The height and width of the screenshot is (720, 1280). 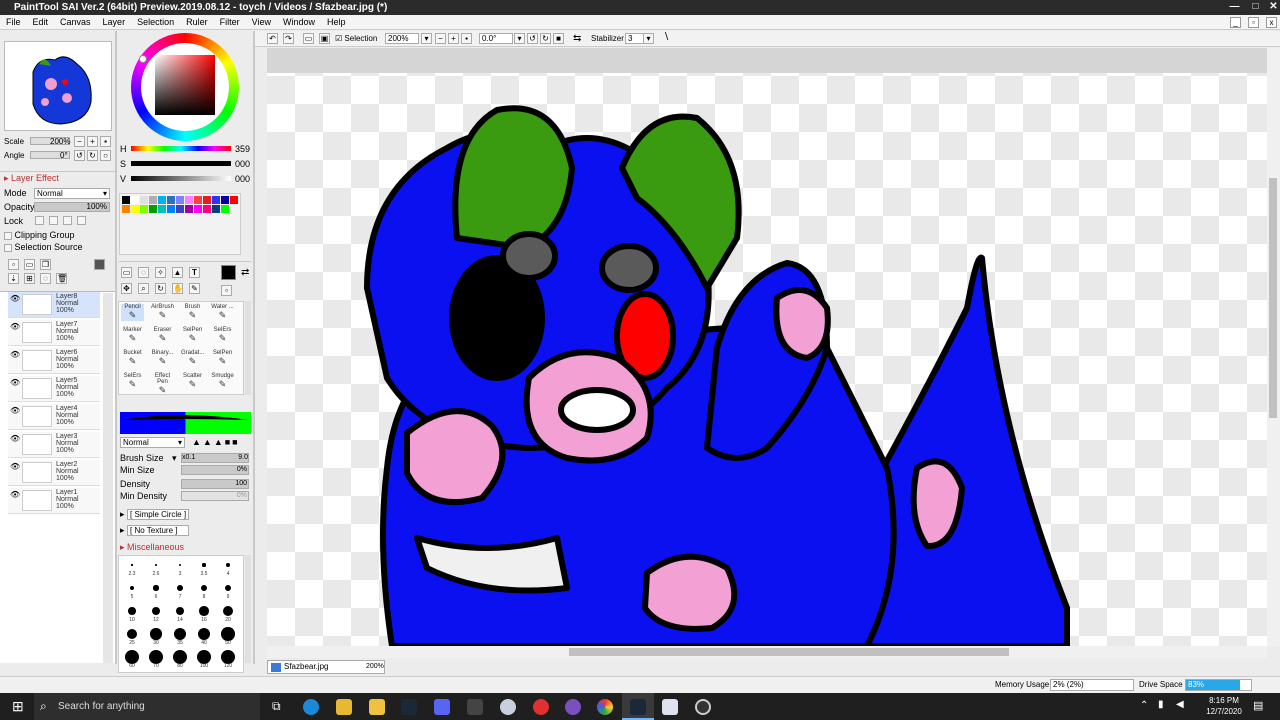 What do you see at coordinates (162, 312) in the screenshot?
I see `brush-tool: AirBrush ✎` at bounding box center [162, 312].